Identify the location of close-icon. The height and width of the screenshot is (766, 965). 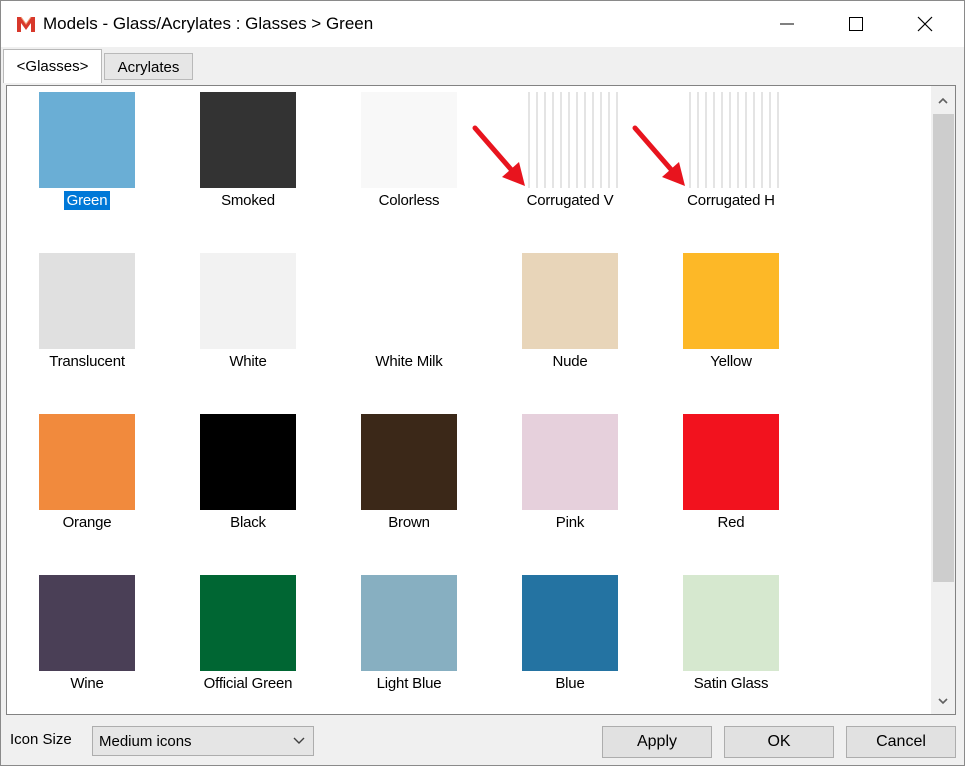
(925, 24).